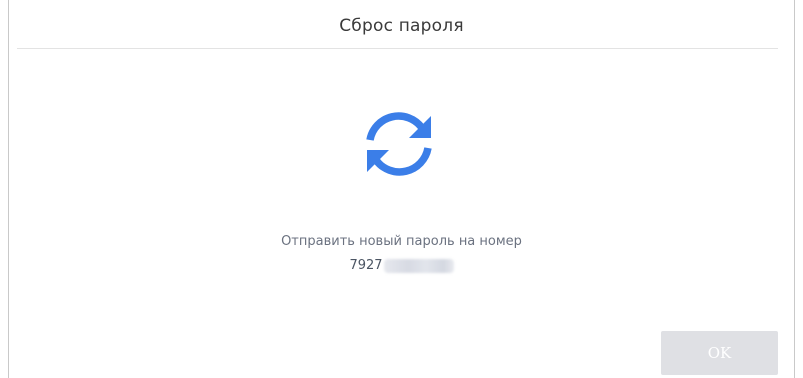 This screenshot has height=378, width=803. What do you see at coordinates (397, 48) in the screenshot?
I see `title-divider` at bounding box center [397, 48].